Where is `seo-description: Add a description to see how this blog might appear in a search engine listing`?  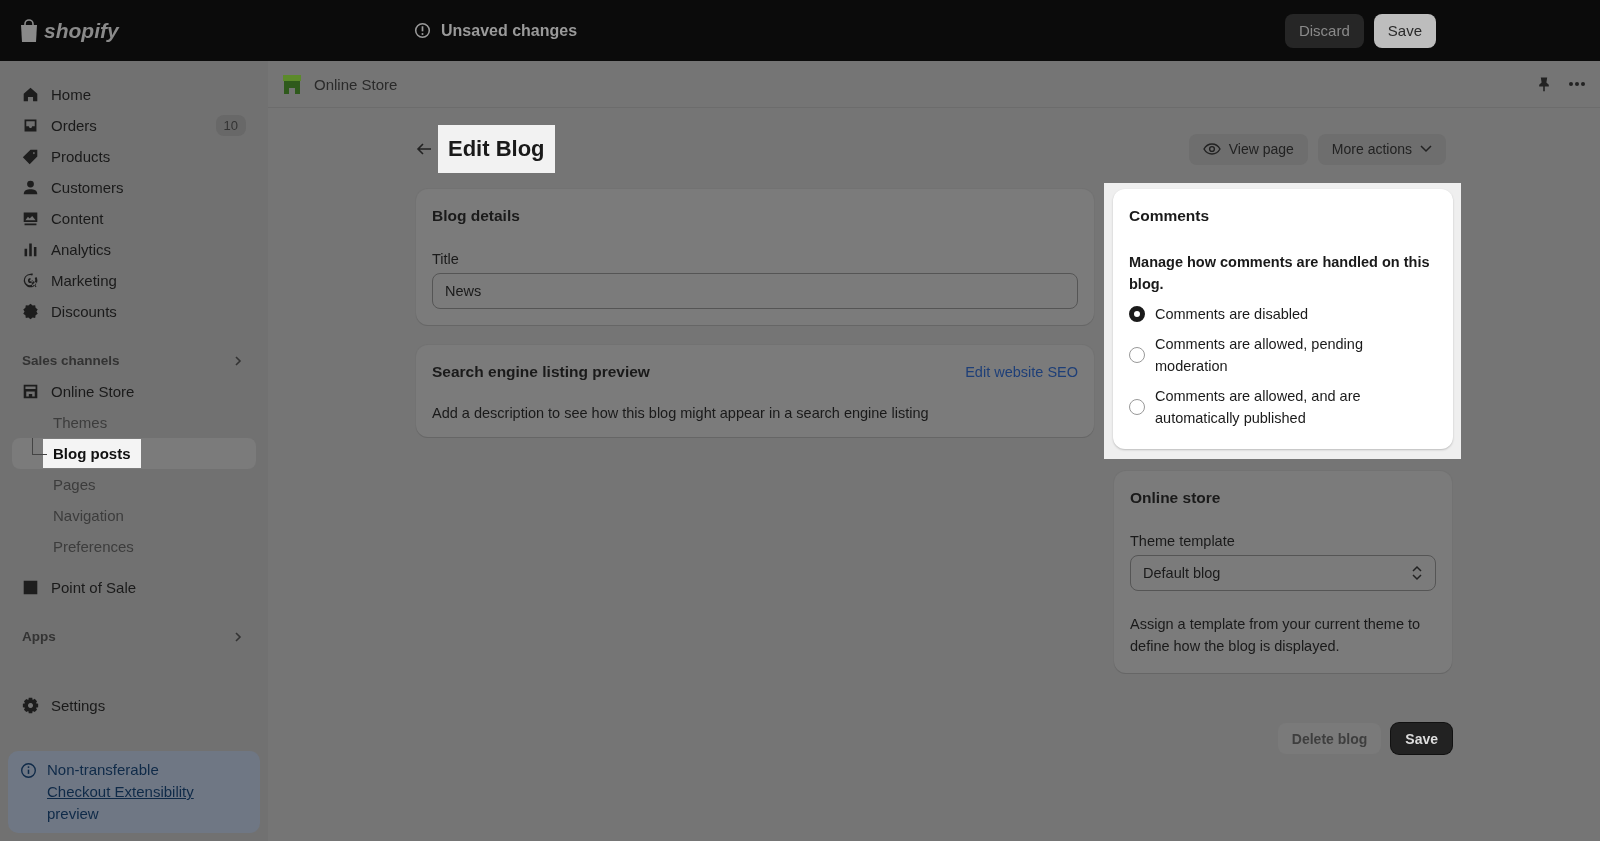
seo-description: Add a description to see how this blog might appear in a search engine listing is located at coordinates (681, 413).